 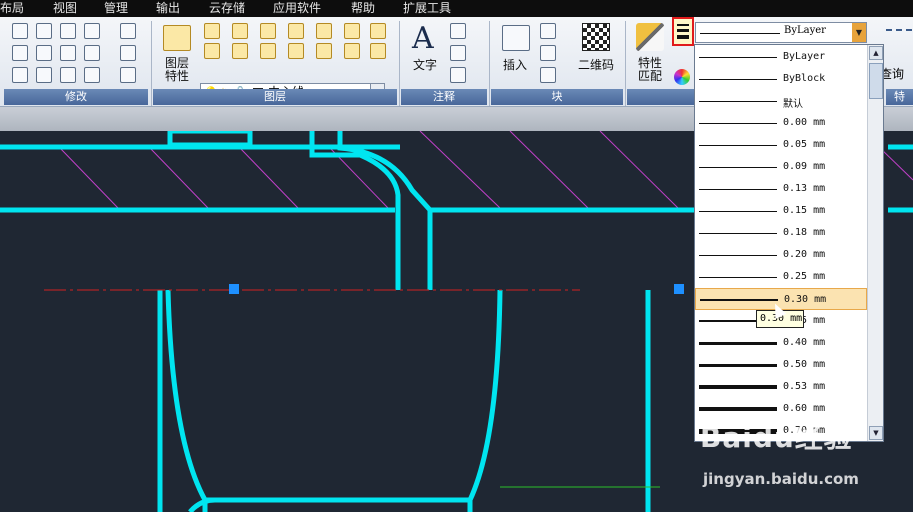 I want to click on offset-icon, so click(x=68, y=31).